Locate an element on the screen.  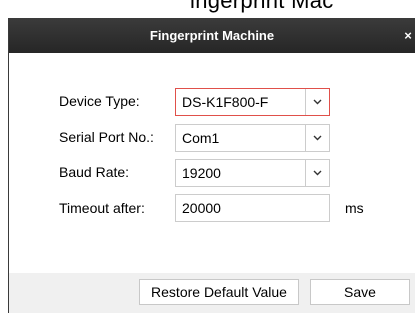
device-type-select: DS-K1F800-F is located at coordinates (252, 102).